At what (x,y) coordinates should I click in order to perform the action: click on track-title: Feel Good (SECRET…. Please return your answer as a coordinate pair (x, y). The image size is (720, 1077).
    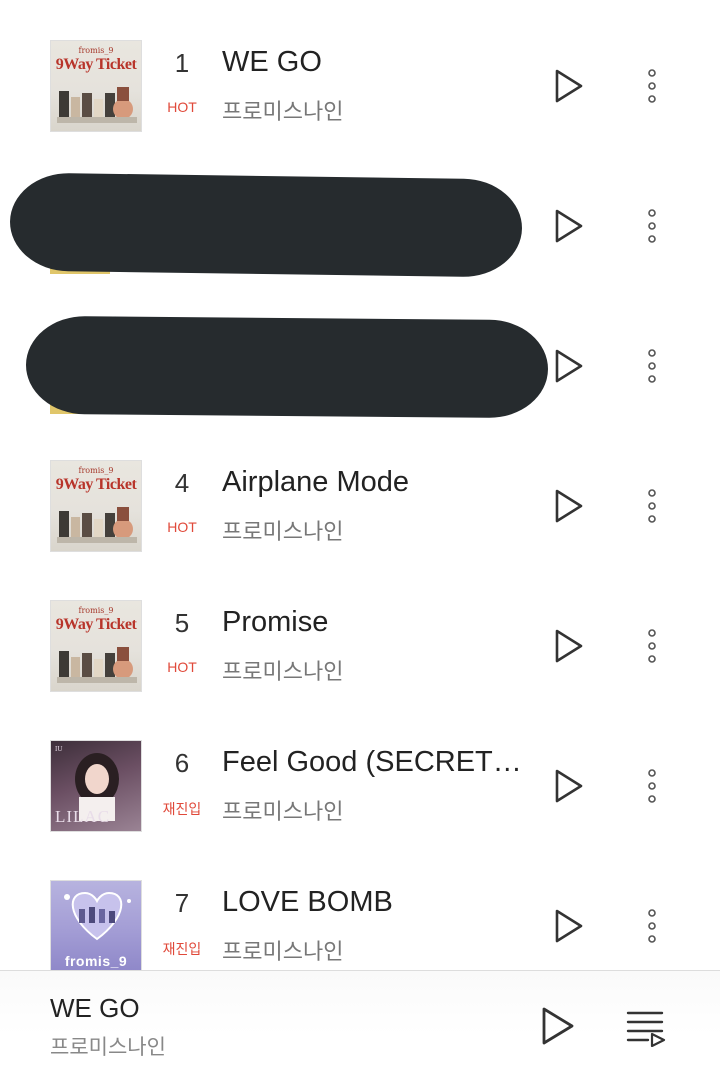
    Looking at the image, I should click on (375, 762).